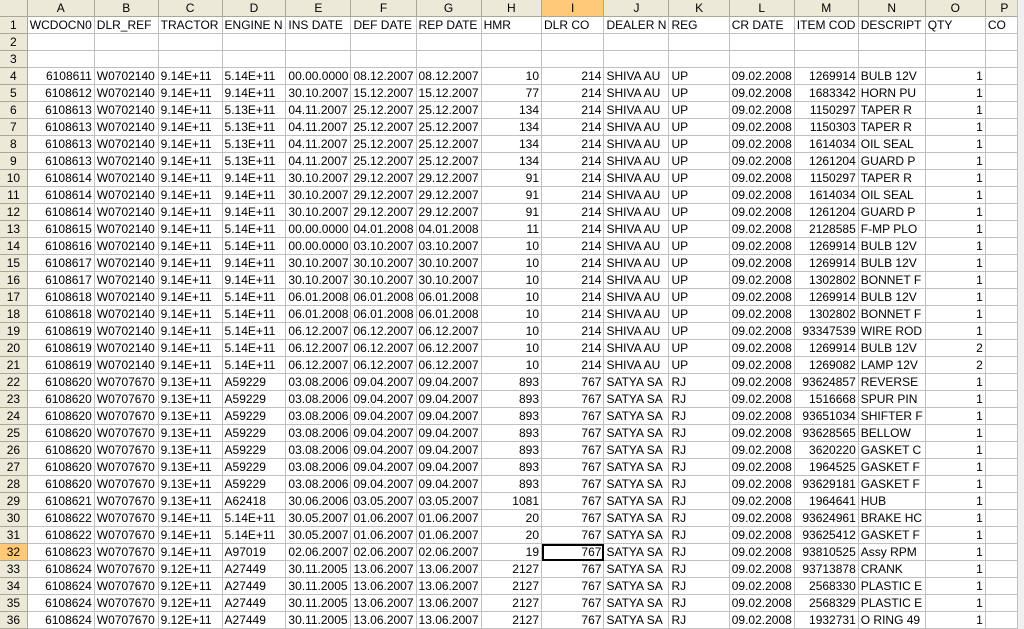 Image resolution: width=1024 pixels, height=629 pixels. Describe the element at coordinates (318, 229) in the screenshot. I see `cell-e13: 00.00.0000` at that location.